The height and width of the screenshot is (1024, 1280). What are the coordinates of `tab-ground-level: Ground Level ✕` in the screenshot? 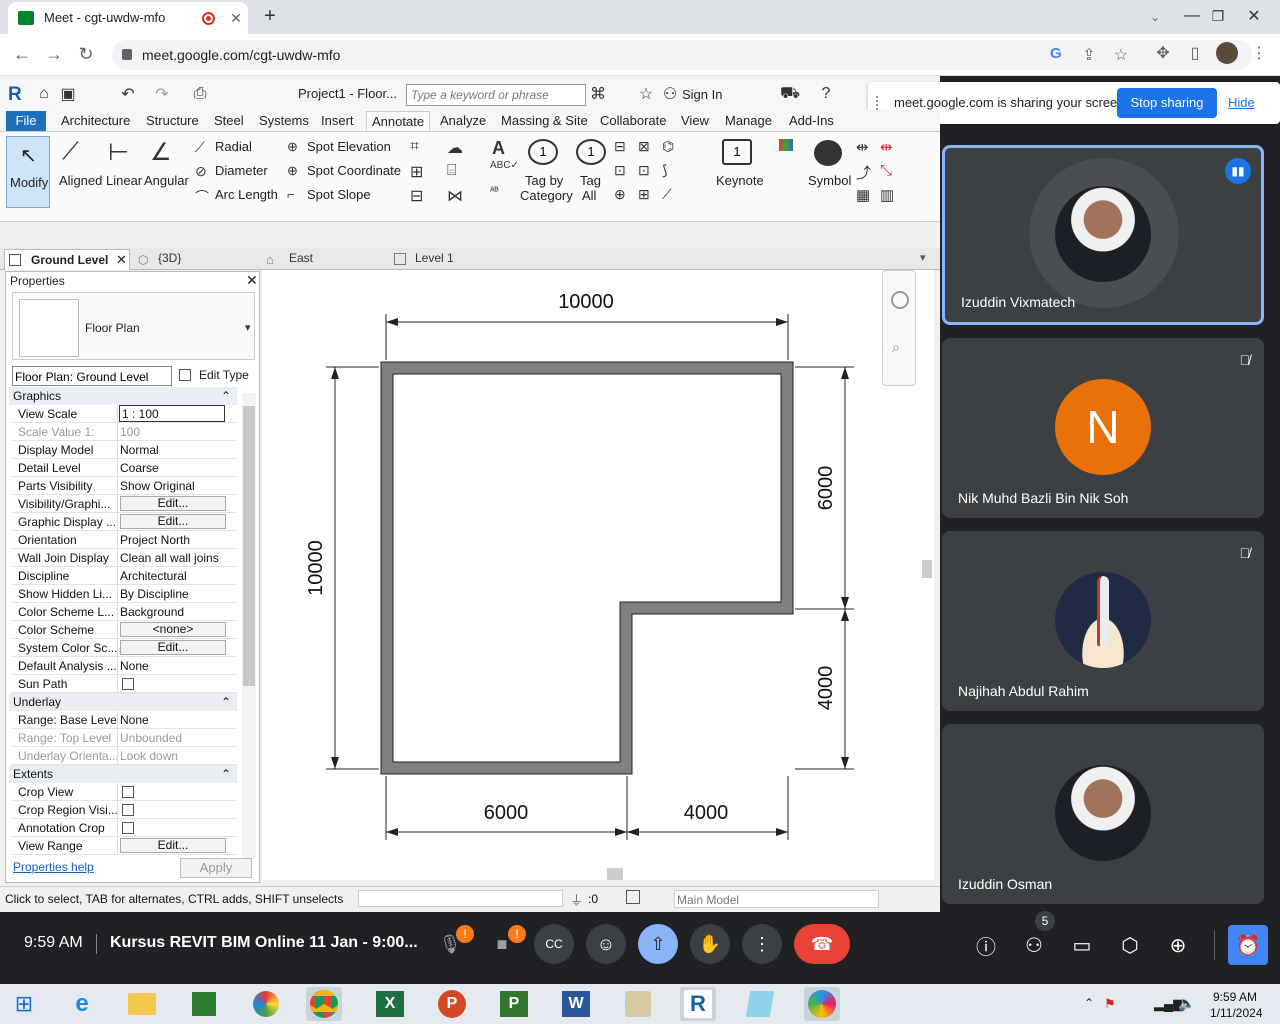 It's located at (67, 259).